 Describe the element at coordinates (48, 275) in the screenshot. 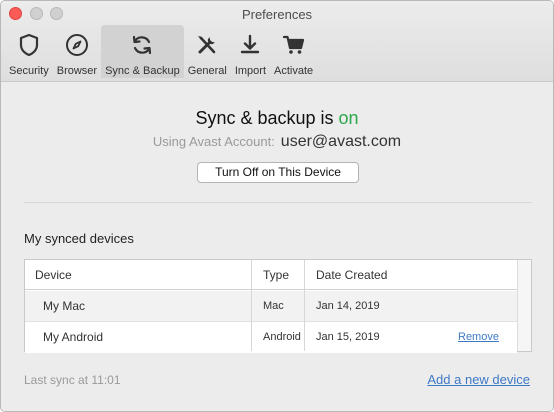

I see `column-header-device: Device` at that location.